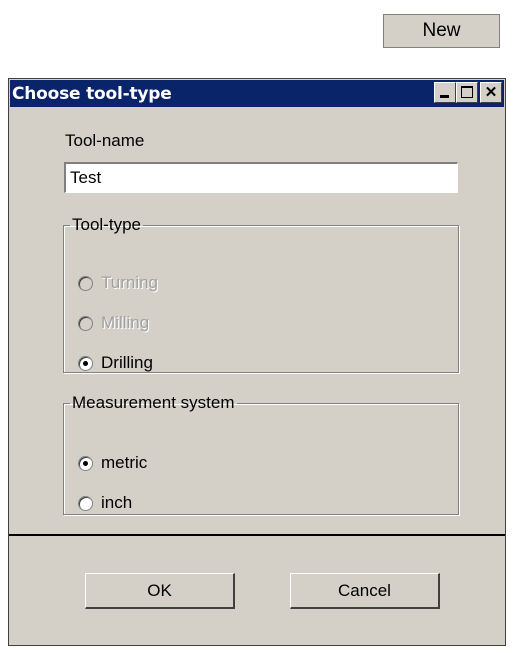  Describe the element at coordinates (257, 535) in the screenshot. I see `divider` at that location.